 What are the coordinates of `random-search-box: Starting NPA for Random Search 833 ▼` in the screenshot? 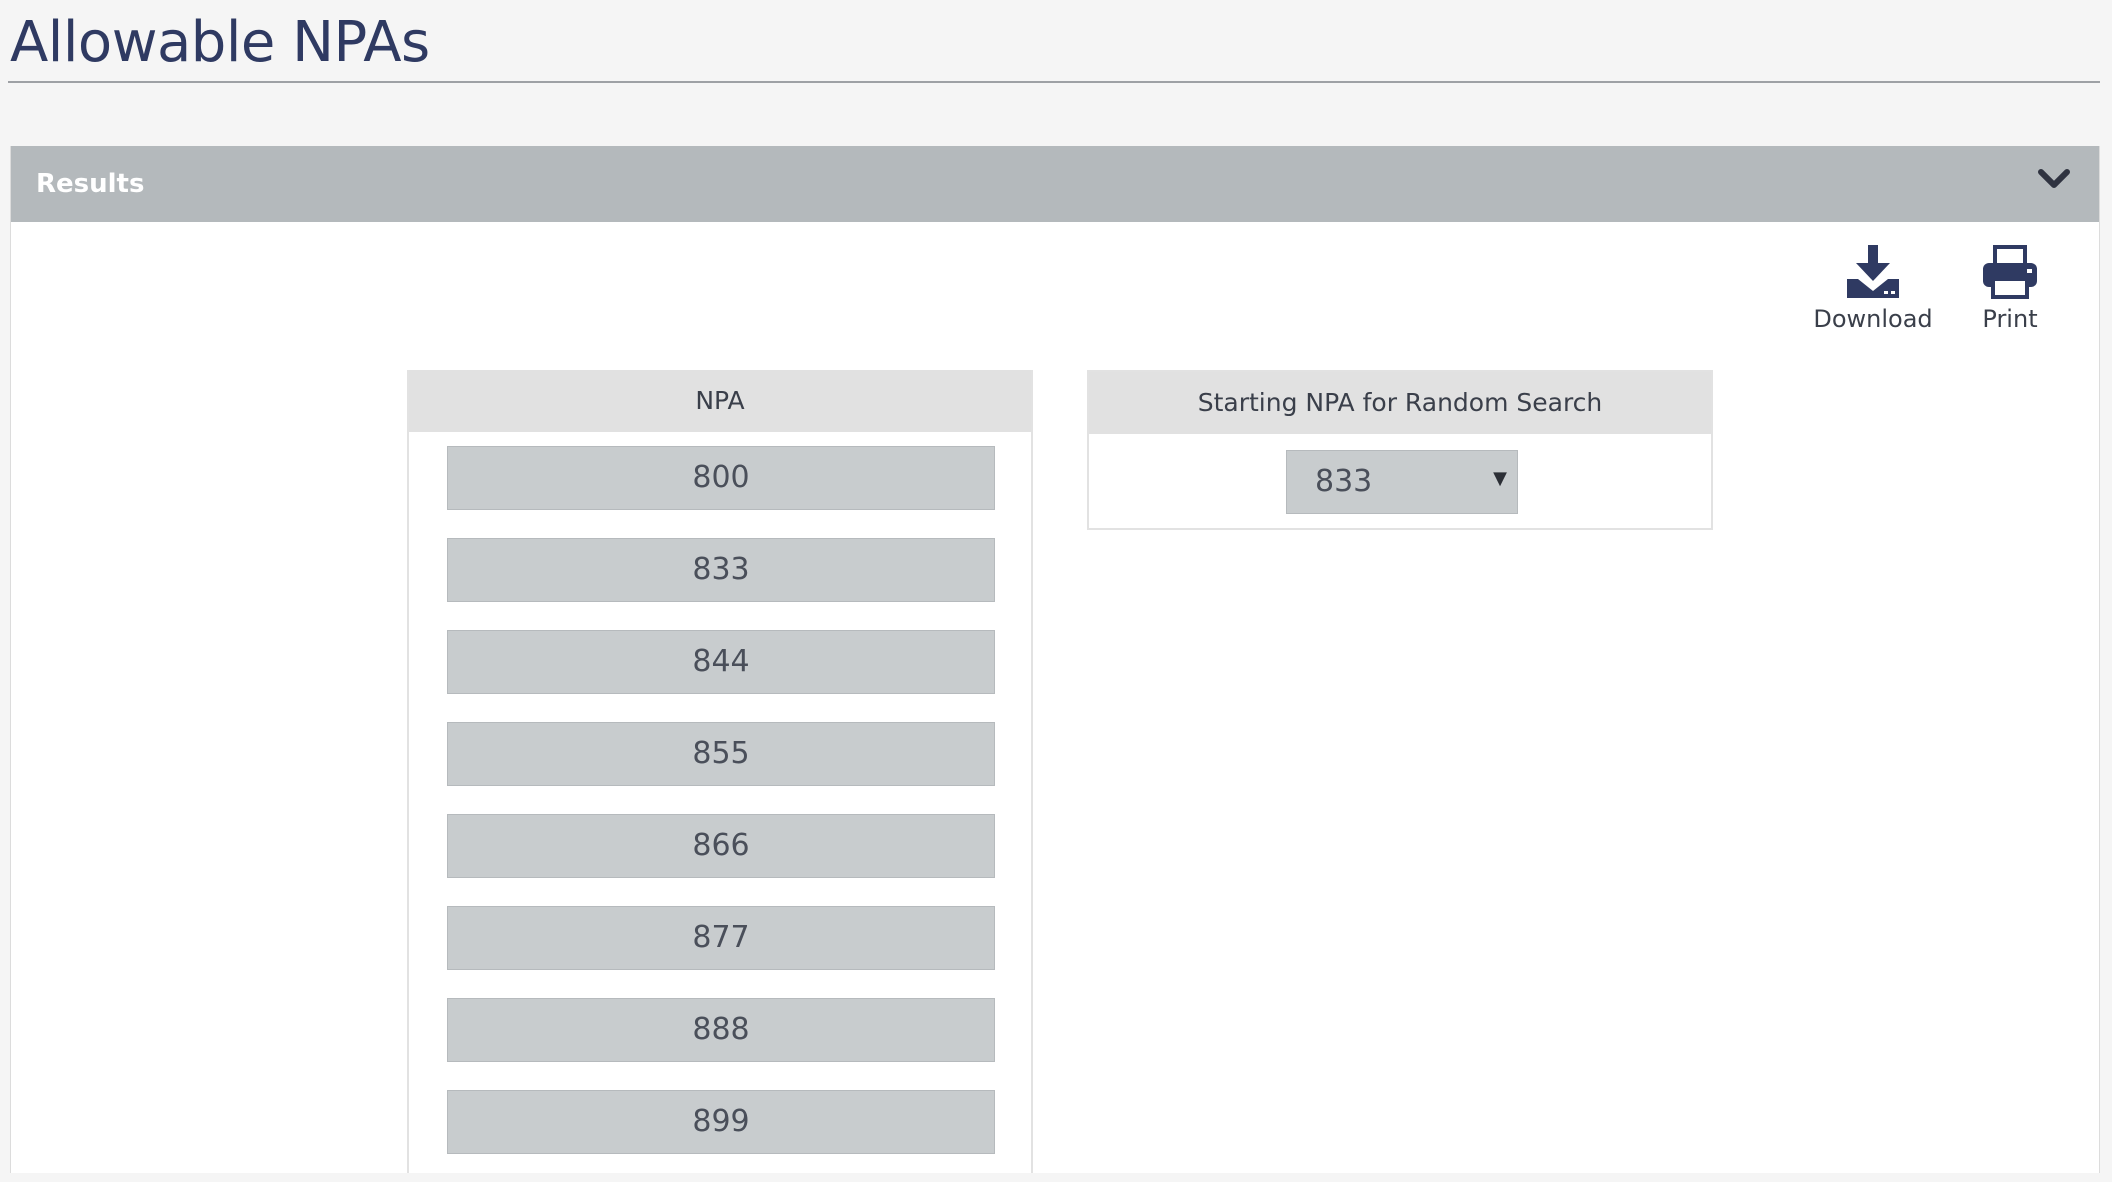 It's located at (1400, 450).